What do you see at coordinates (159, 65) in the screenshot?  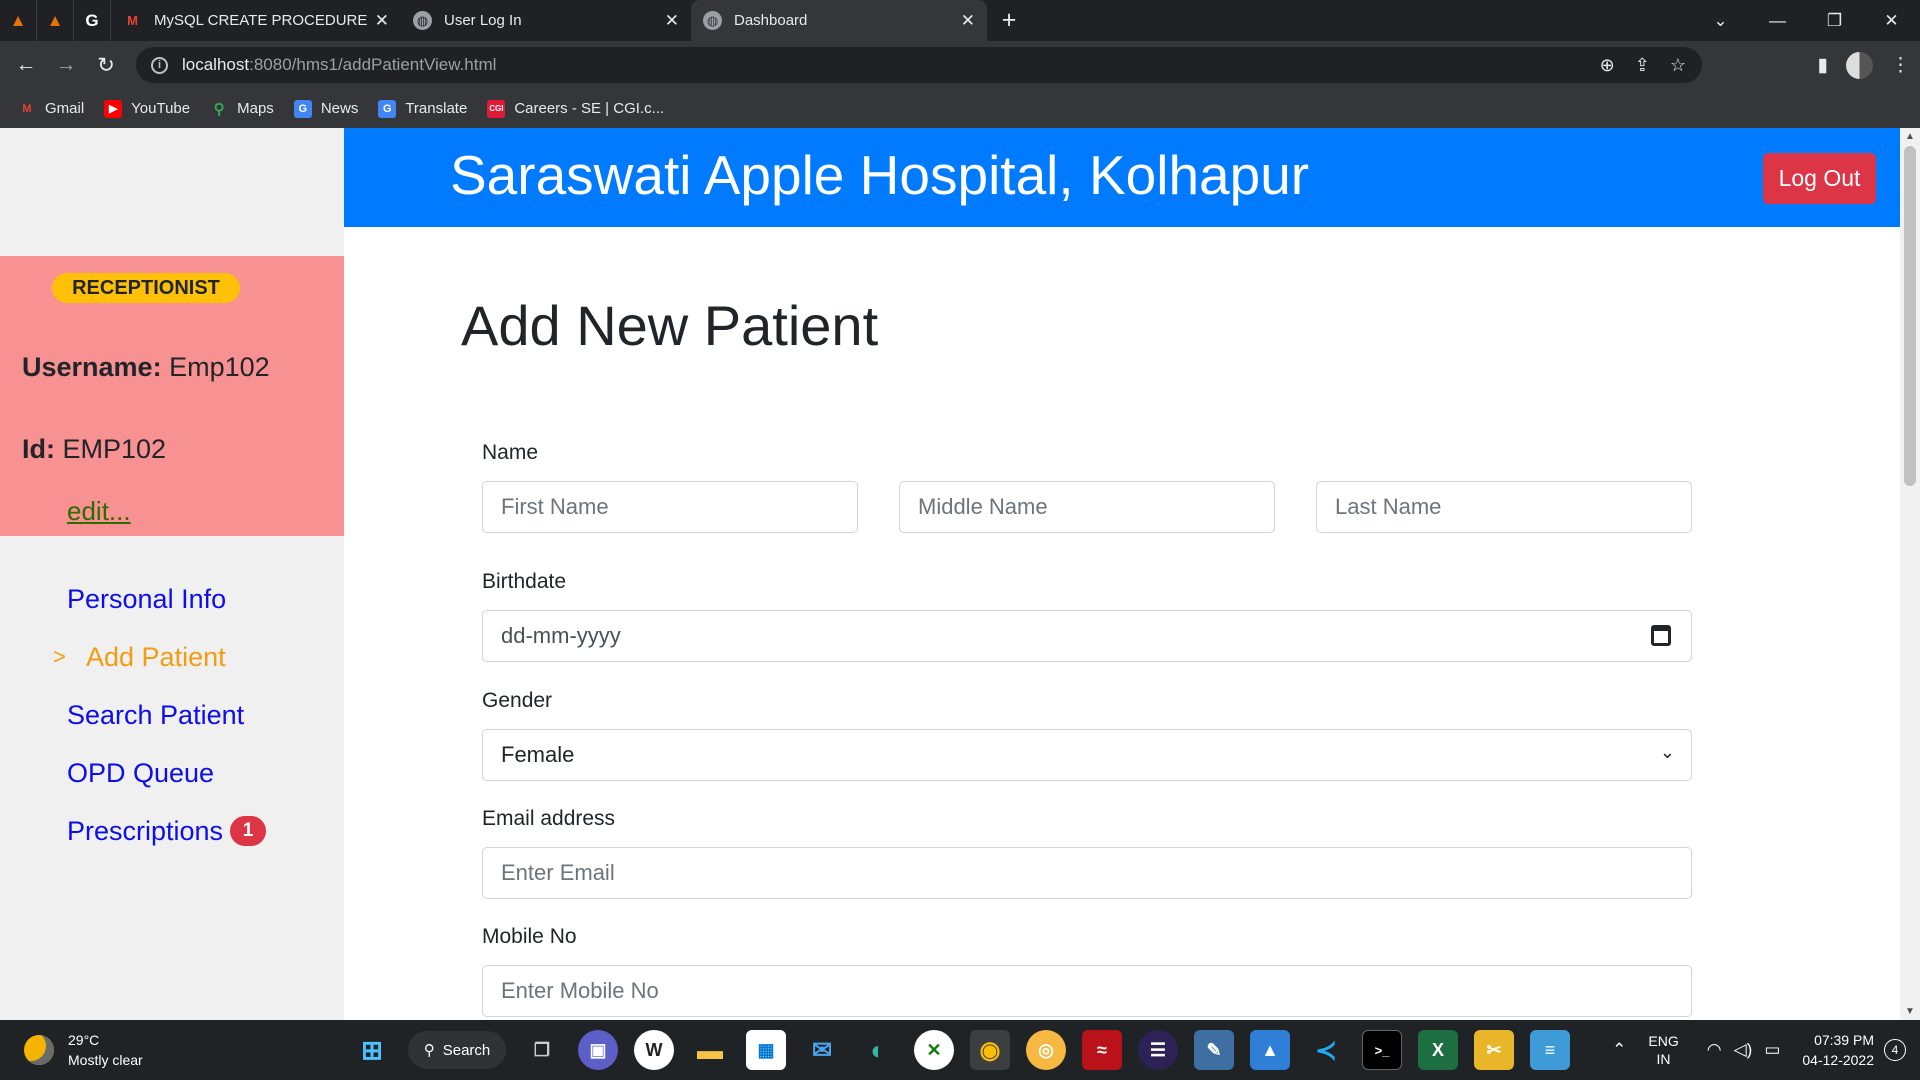 I see `site-info-icon: i` at bounding box center [159, 65].